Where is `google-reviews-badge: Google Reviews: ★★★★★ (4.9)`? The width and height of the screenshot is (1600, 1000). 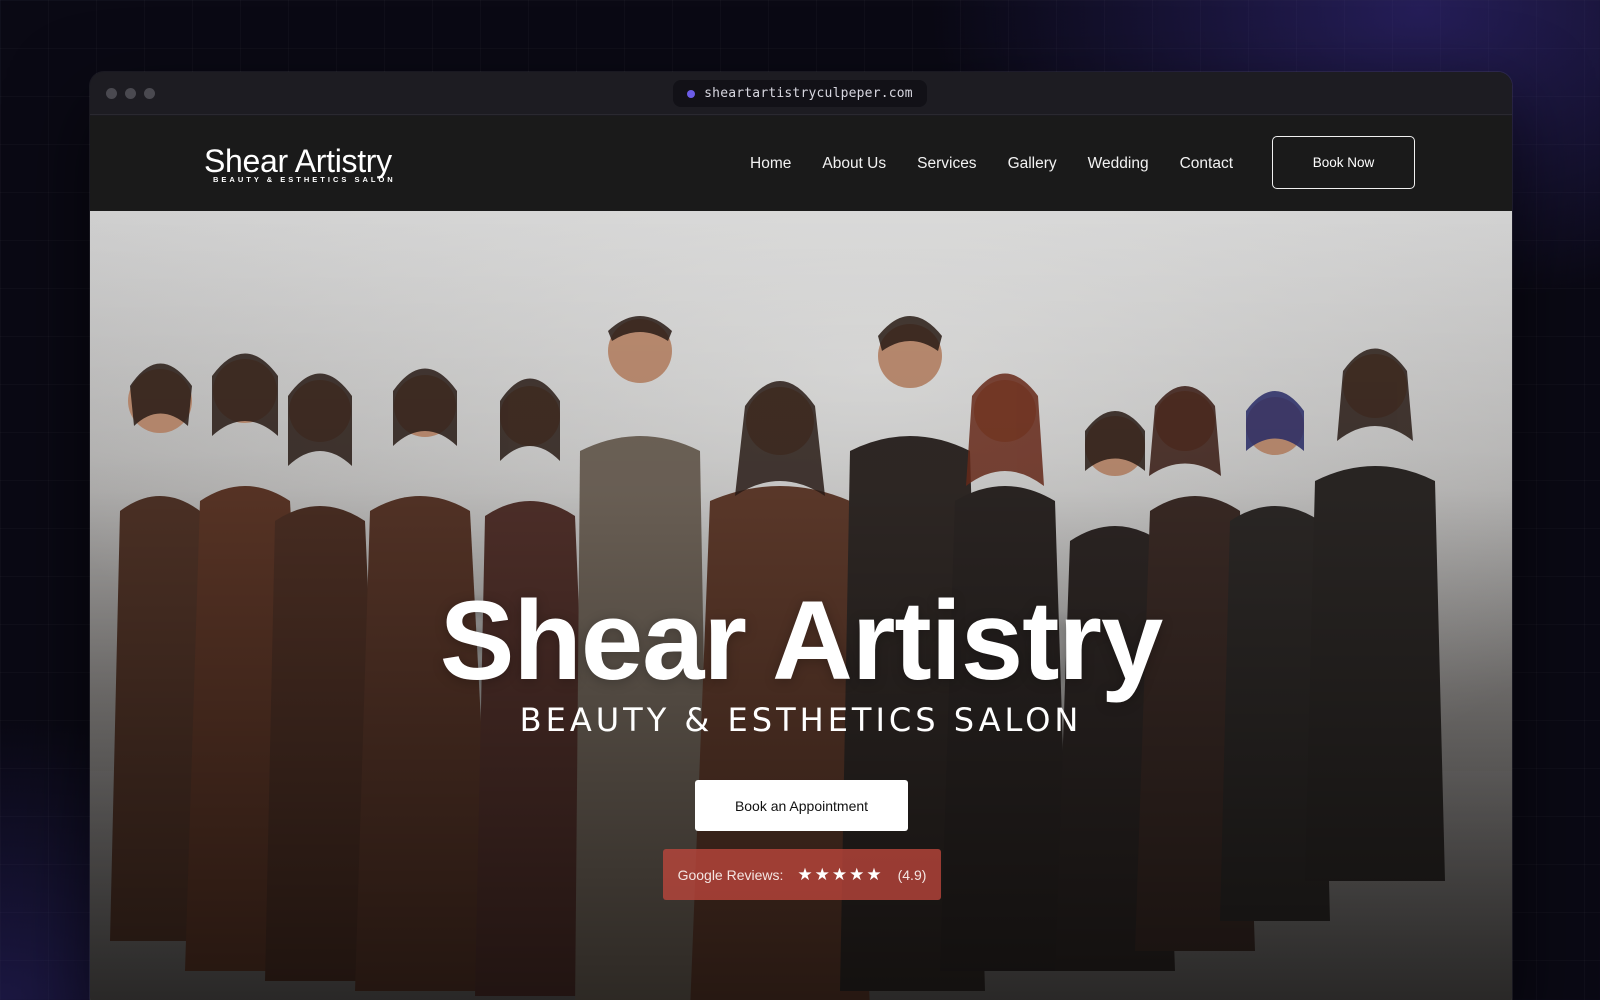 google-reviews-badge: Google Reviews: ★★★★★ (4.9) is located at coordinates (802, 874).